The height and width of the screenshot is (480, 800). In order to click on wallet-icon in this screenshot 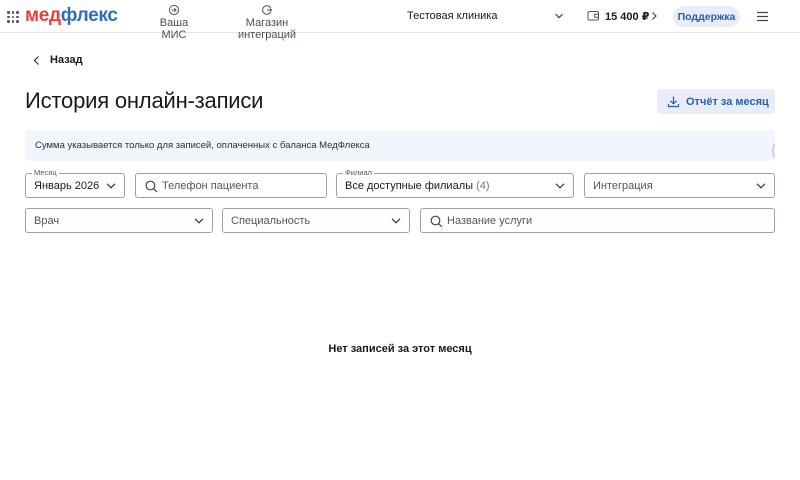, I will do `click(593, 15)`.